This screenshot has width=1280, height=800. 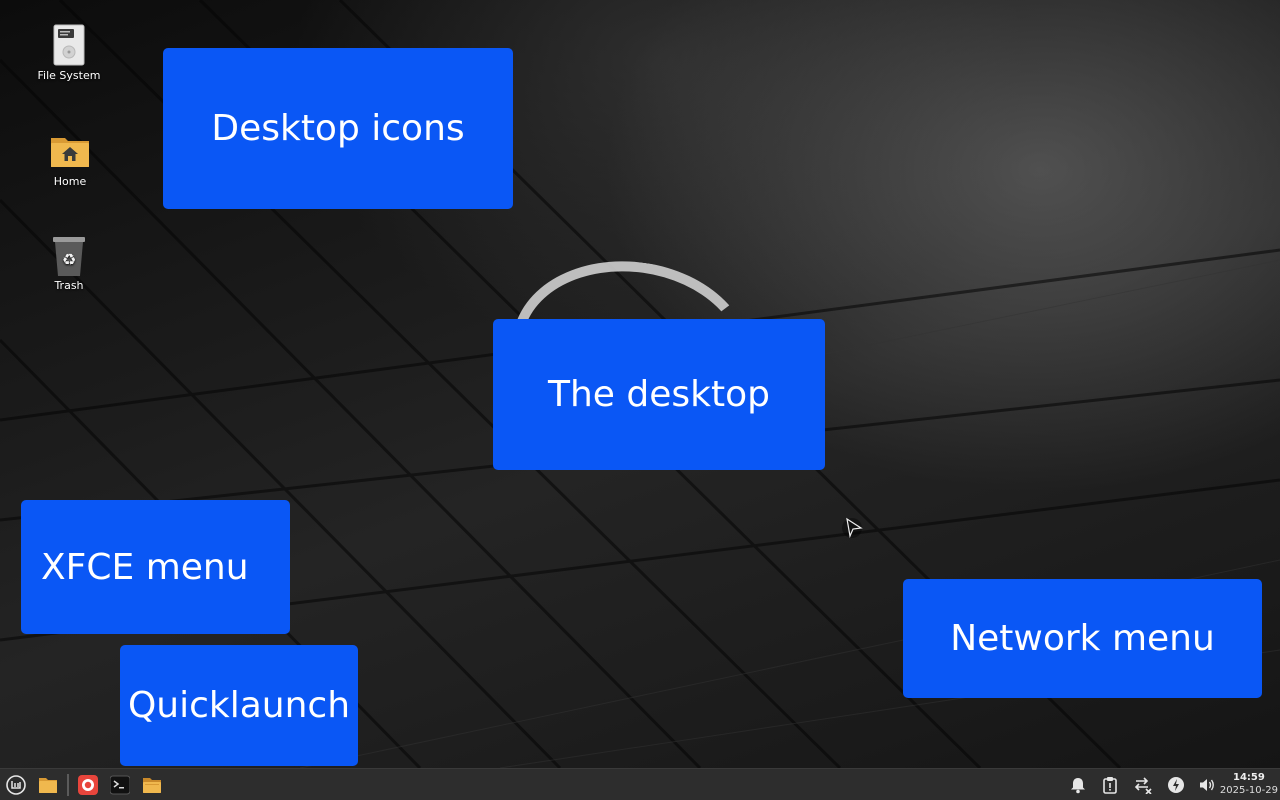 I want to click on callout-xfce-menu: XFCE menu, so click(x=155, y=567).